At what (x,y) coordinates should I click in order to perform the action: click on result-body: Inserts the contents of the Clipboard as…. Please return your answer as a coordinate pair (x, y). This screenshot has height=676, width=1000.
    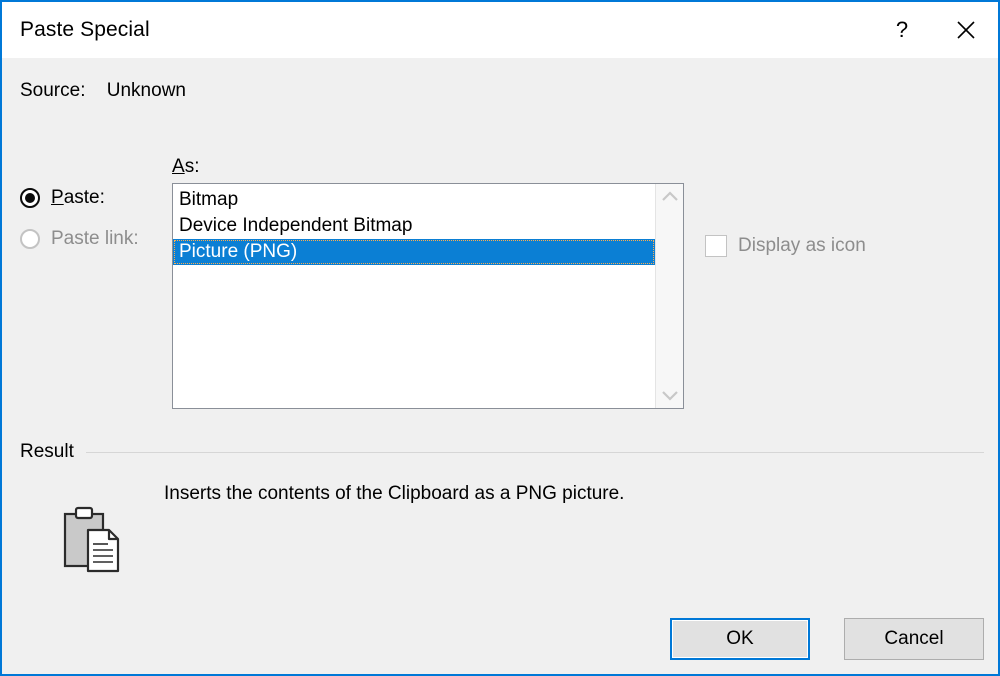
    Looking at the image, I should click on (502, 528).